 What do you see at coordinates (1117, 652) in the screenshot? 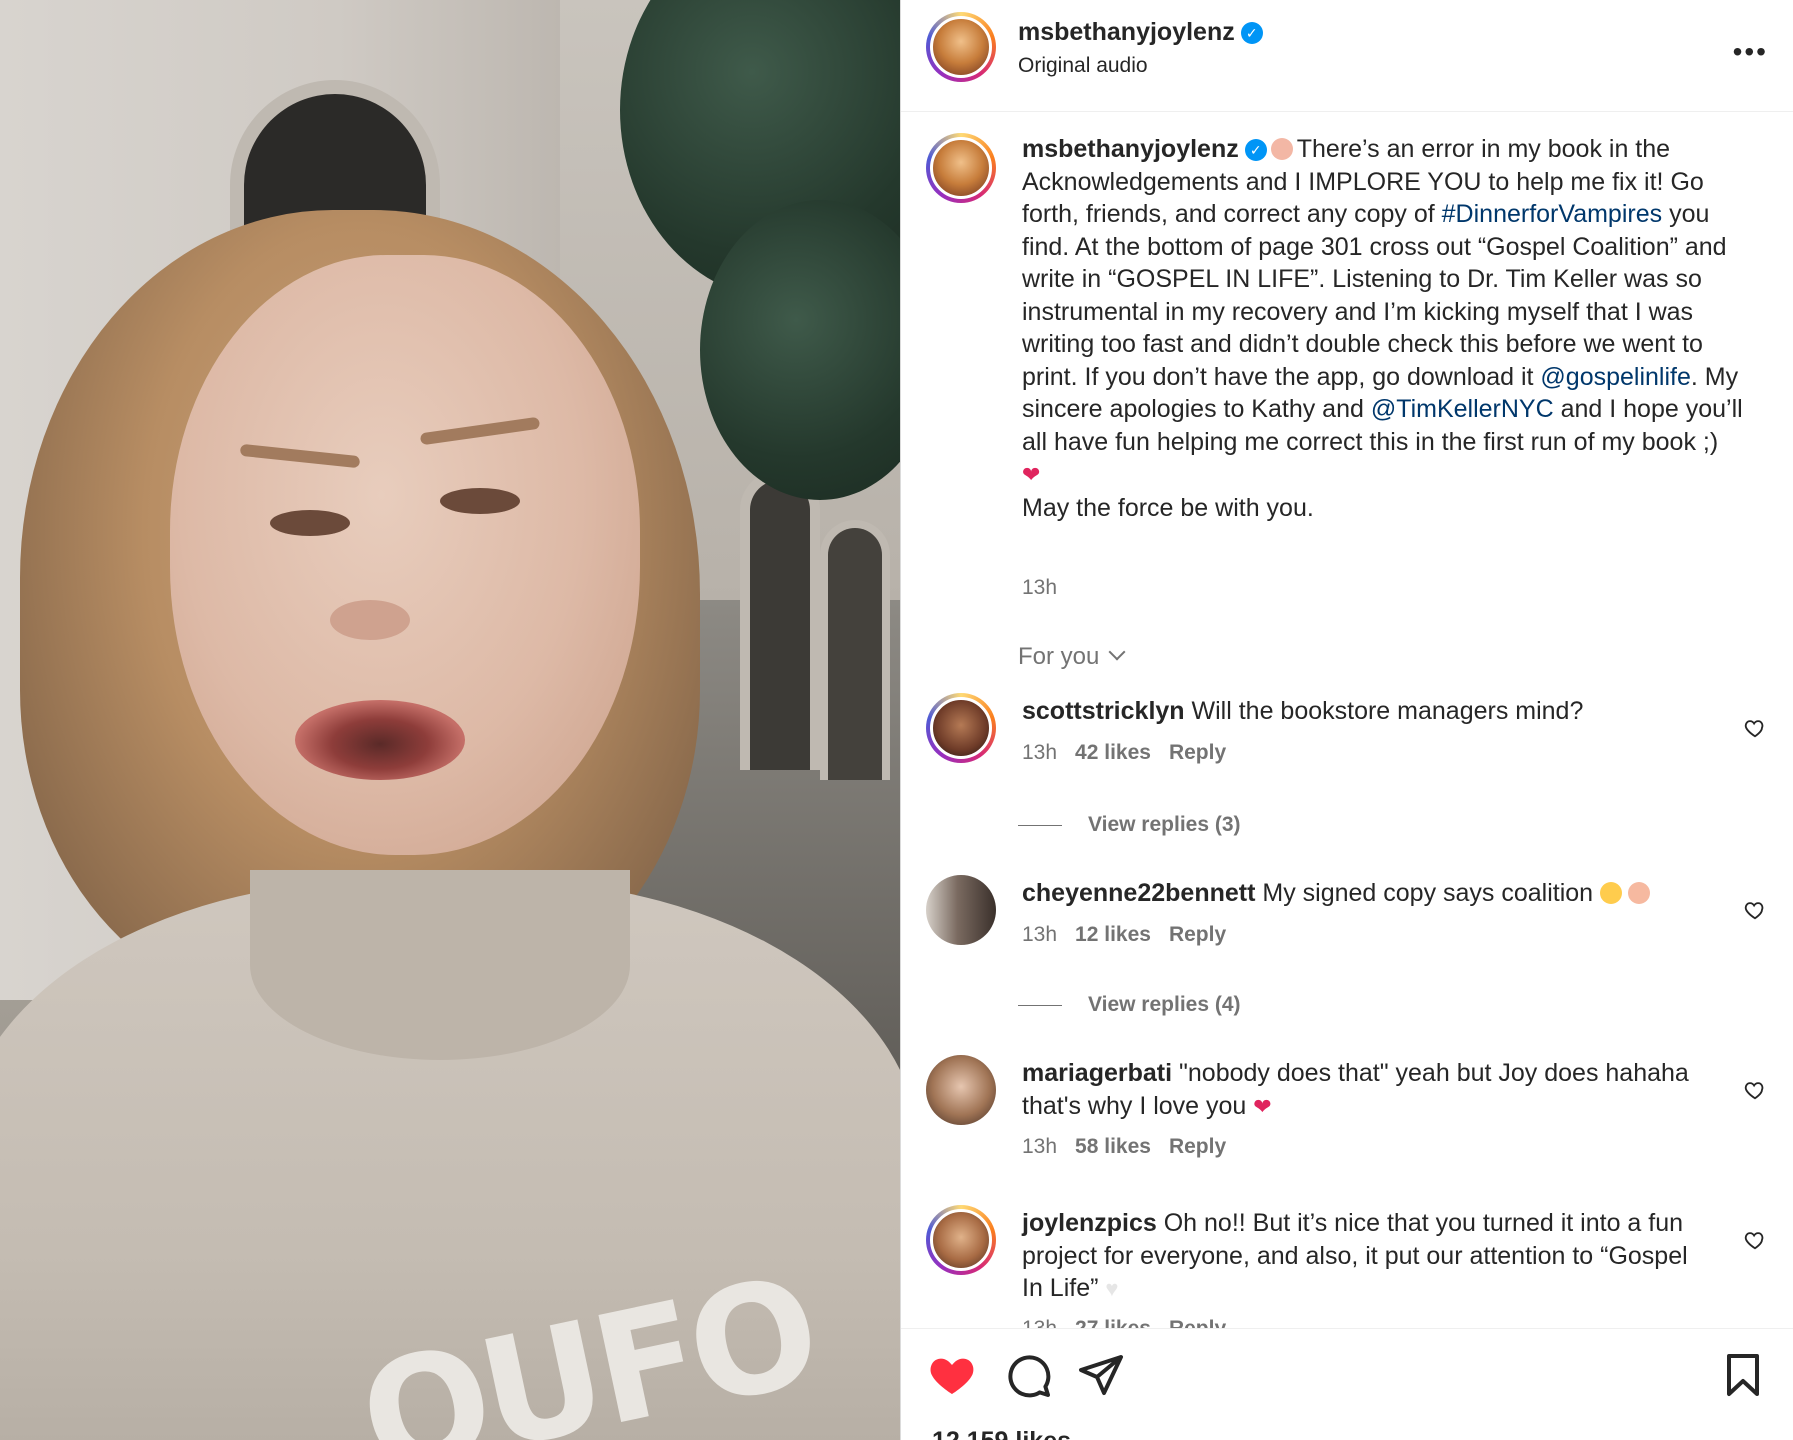
I see `chevron-down-icon` at bounding box center [1117, 652].